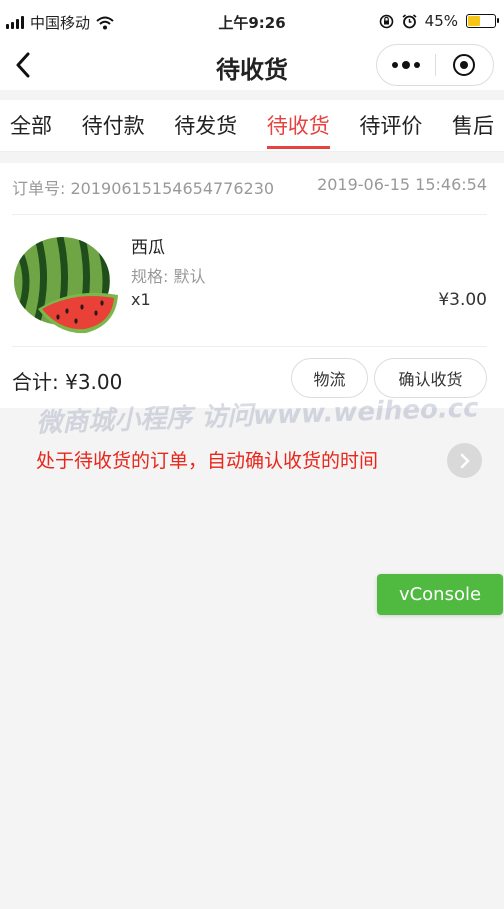 The height and width of the screenshot is (909, 504). Describe the element at coordinates (473, 125) in the screenshot. I see `tab-5: 售后` at that location.